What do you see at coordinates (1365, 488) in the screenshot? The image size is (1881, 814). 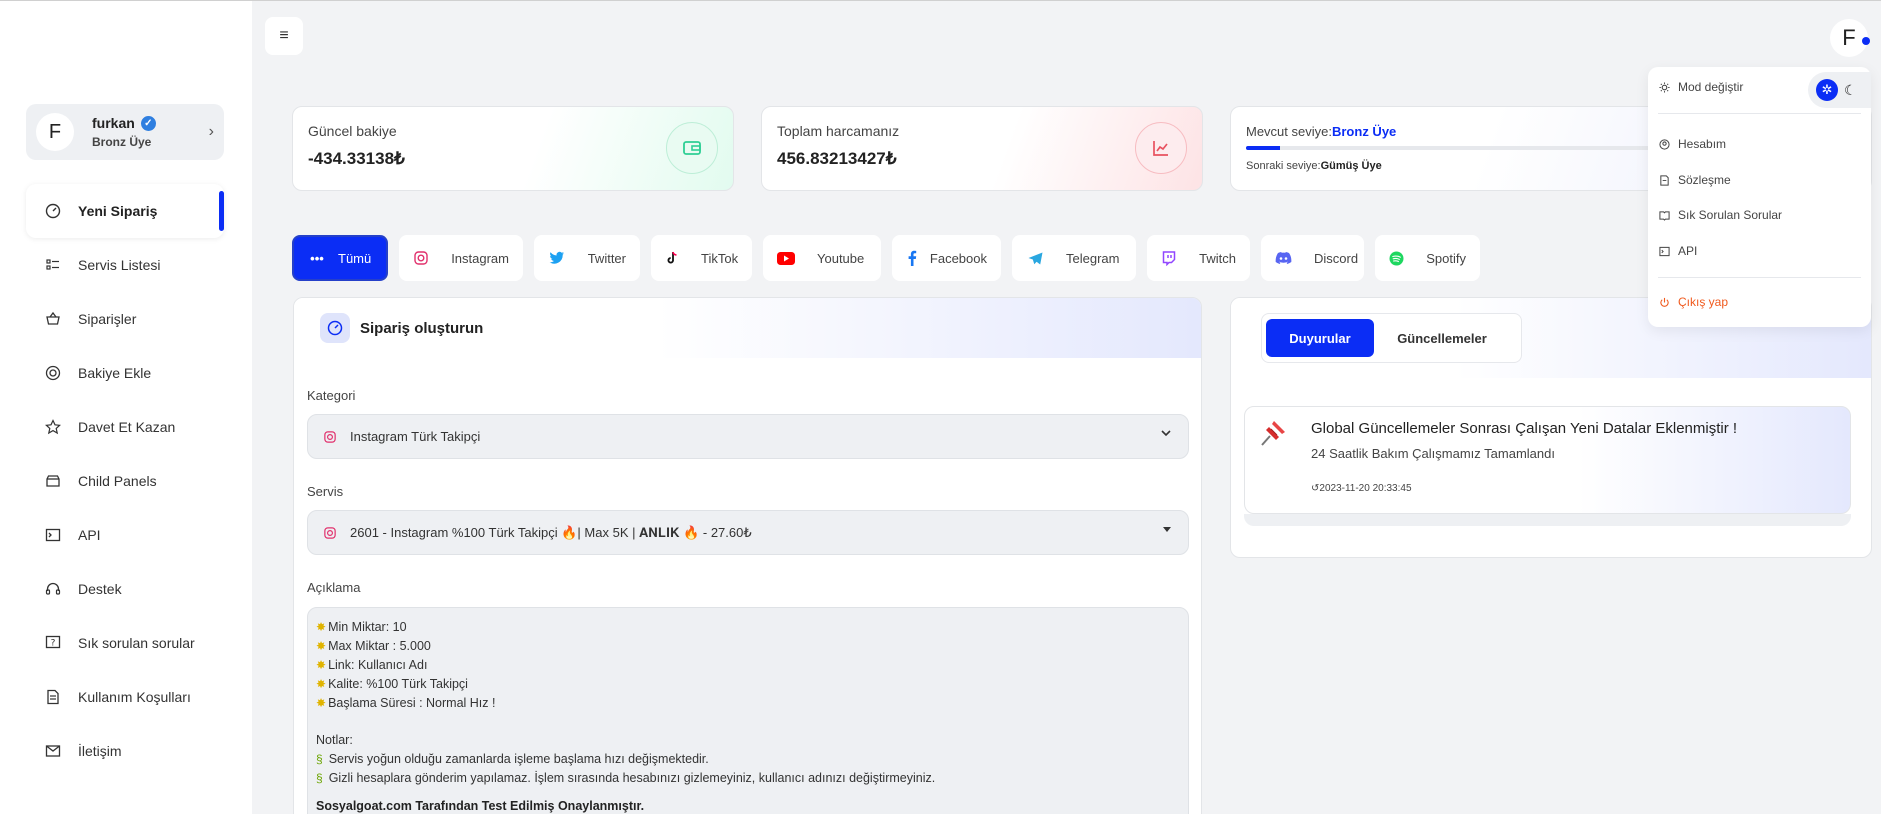 I see `announcement-date: 2023-11-20 20:33:45` at bounding box center [1365, 488].